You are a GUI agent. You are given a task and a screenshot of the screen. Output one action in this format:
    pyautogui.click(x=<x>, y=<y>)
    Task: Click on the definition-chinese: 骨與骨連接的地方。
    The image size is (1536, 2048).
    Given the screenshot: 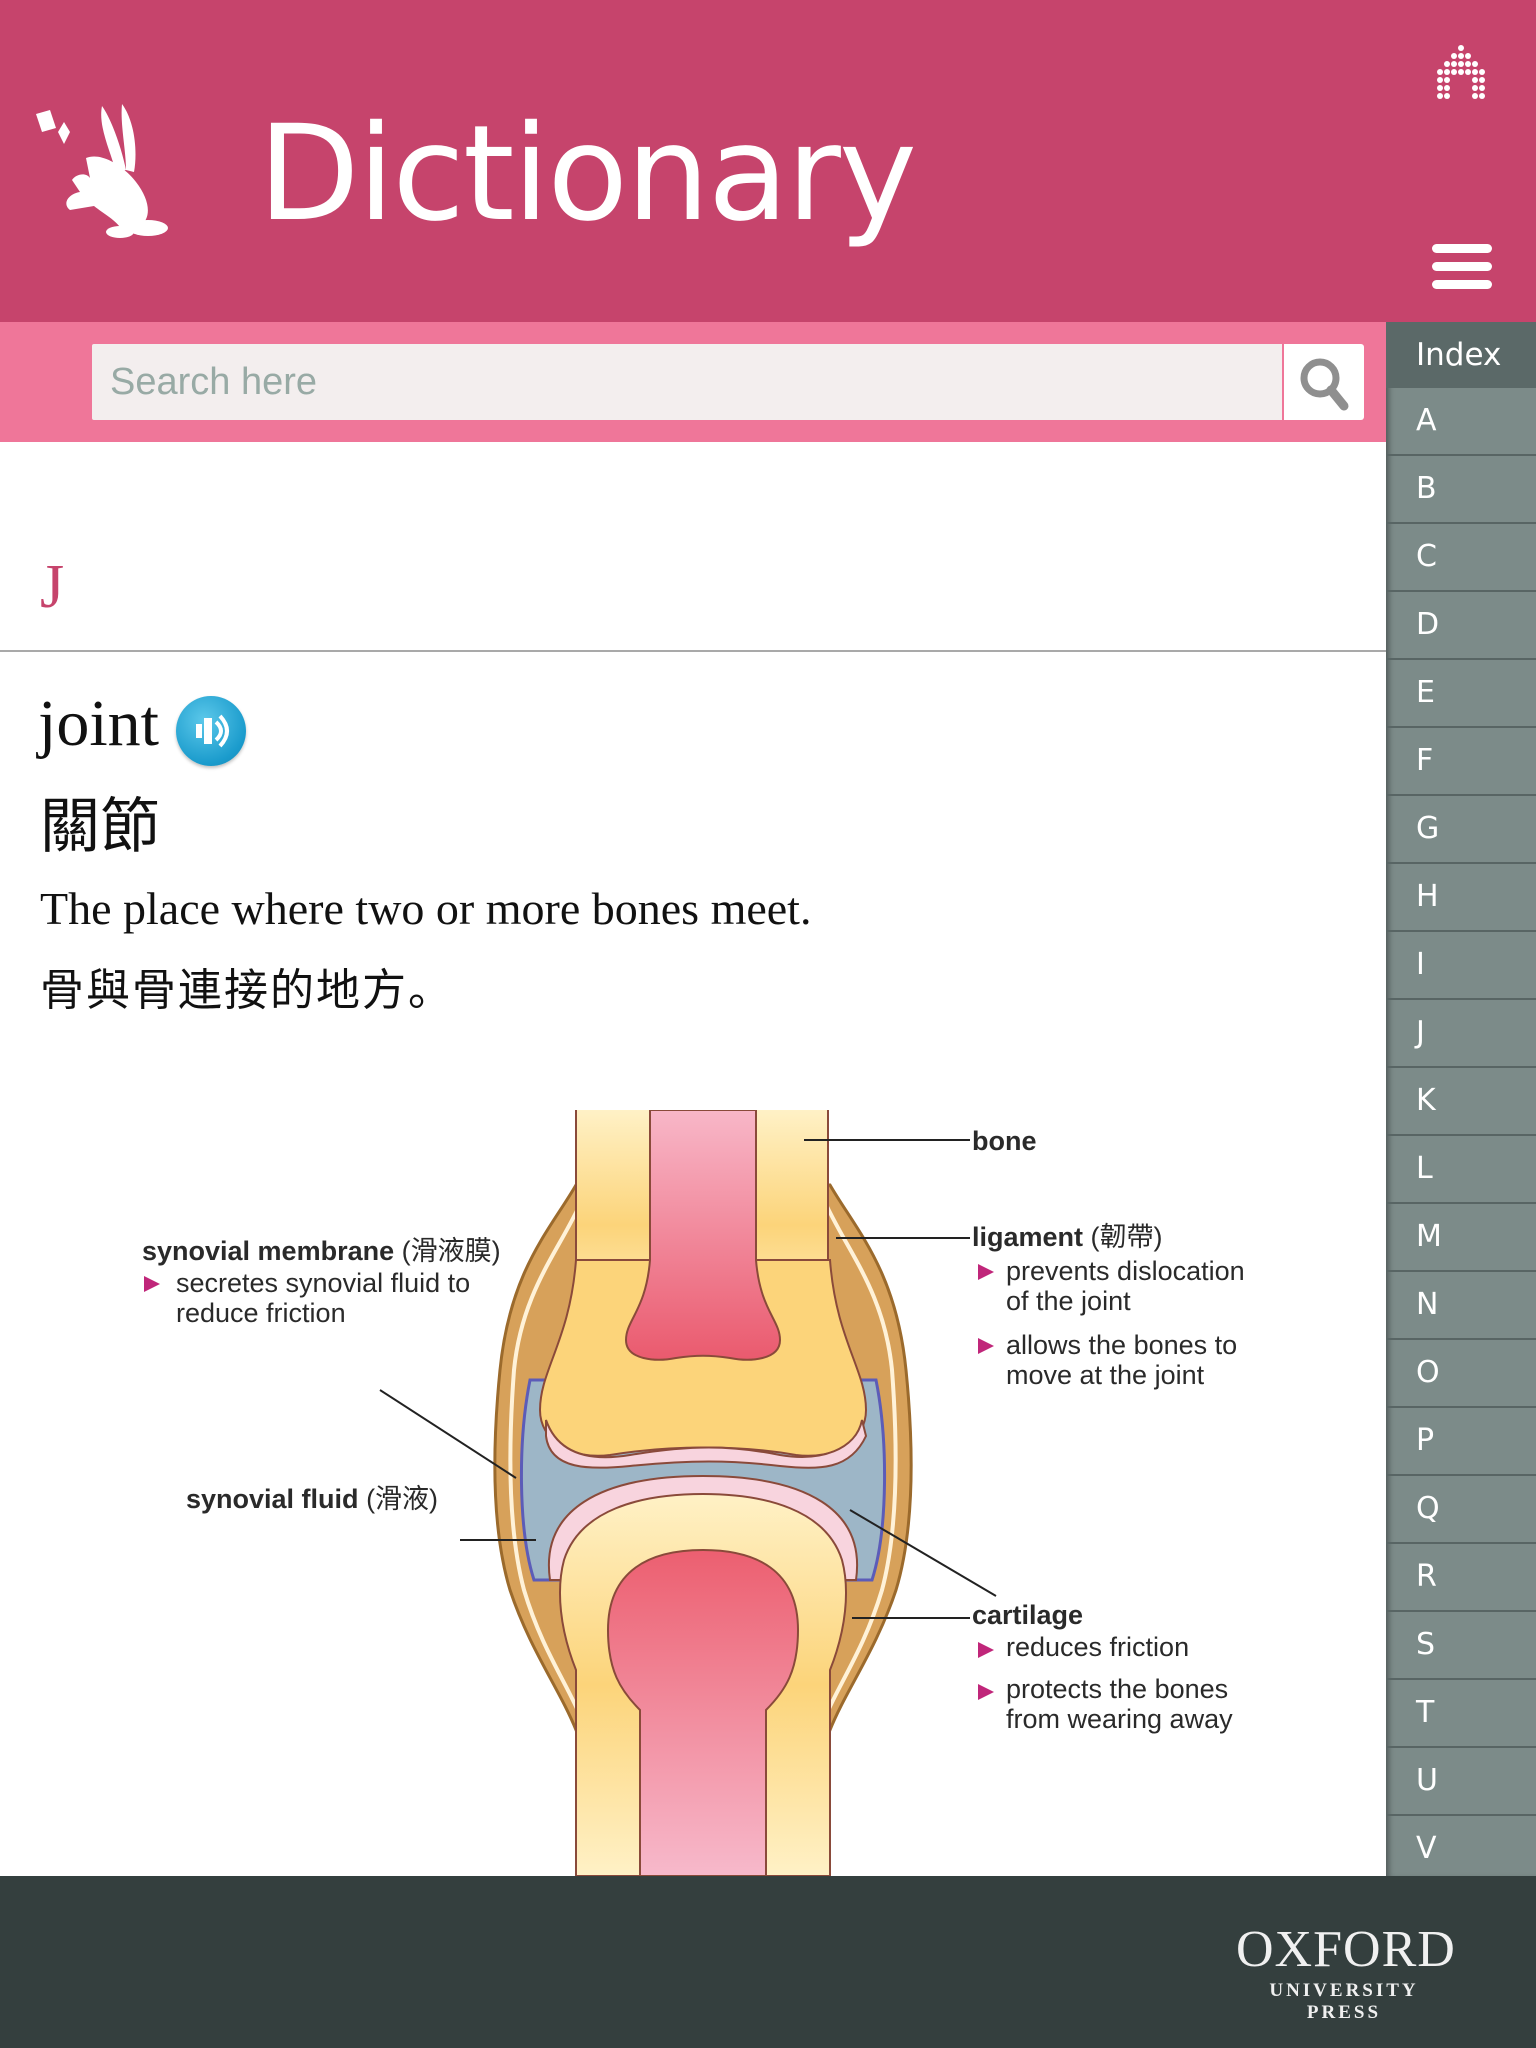 What is the action you would take?
    pyautogui.click(x=247, y=990)
    